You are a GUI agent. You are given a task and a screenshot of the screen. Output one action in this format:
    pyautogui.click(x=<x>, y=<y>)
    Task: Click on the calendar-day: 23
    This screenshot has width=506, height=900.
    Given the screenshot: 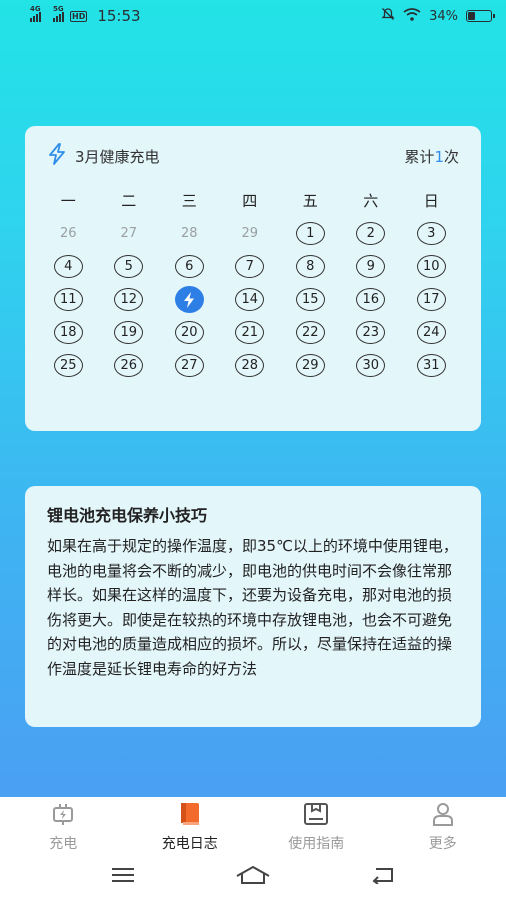 What is the action you would take?
    pyautogui.click(x=371, y=332)
    